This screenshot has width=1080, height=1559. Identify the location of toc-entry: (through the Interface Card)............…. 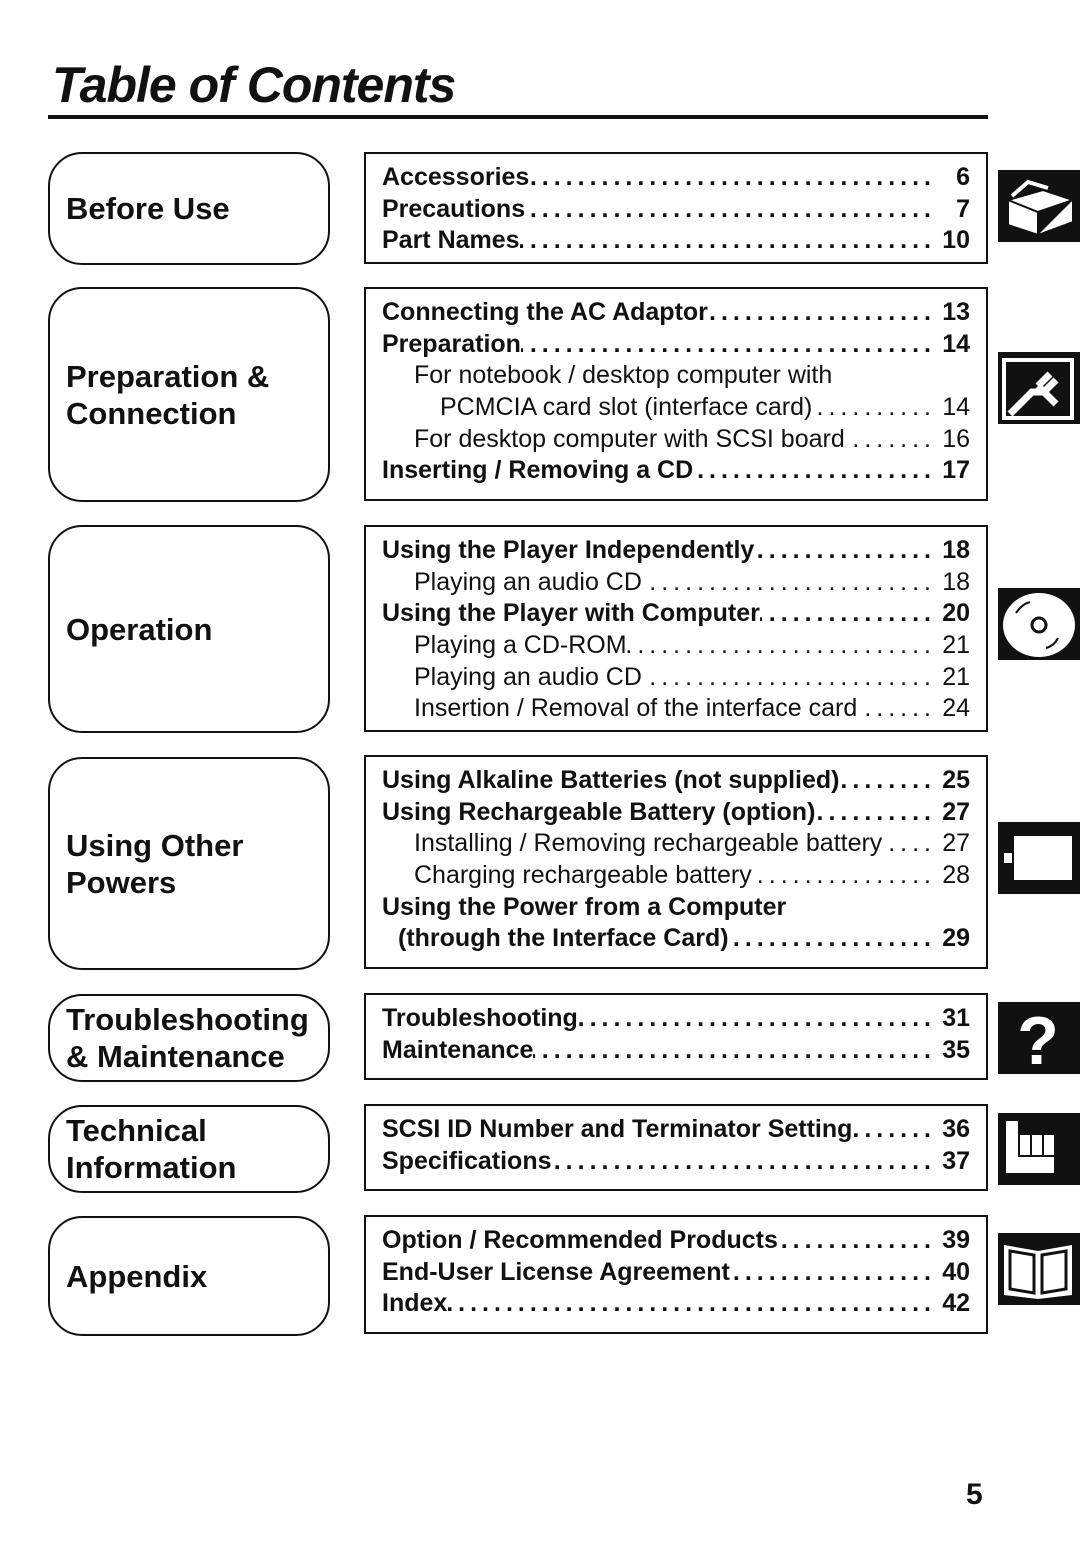
(676, 939).